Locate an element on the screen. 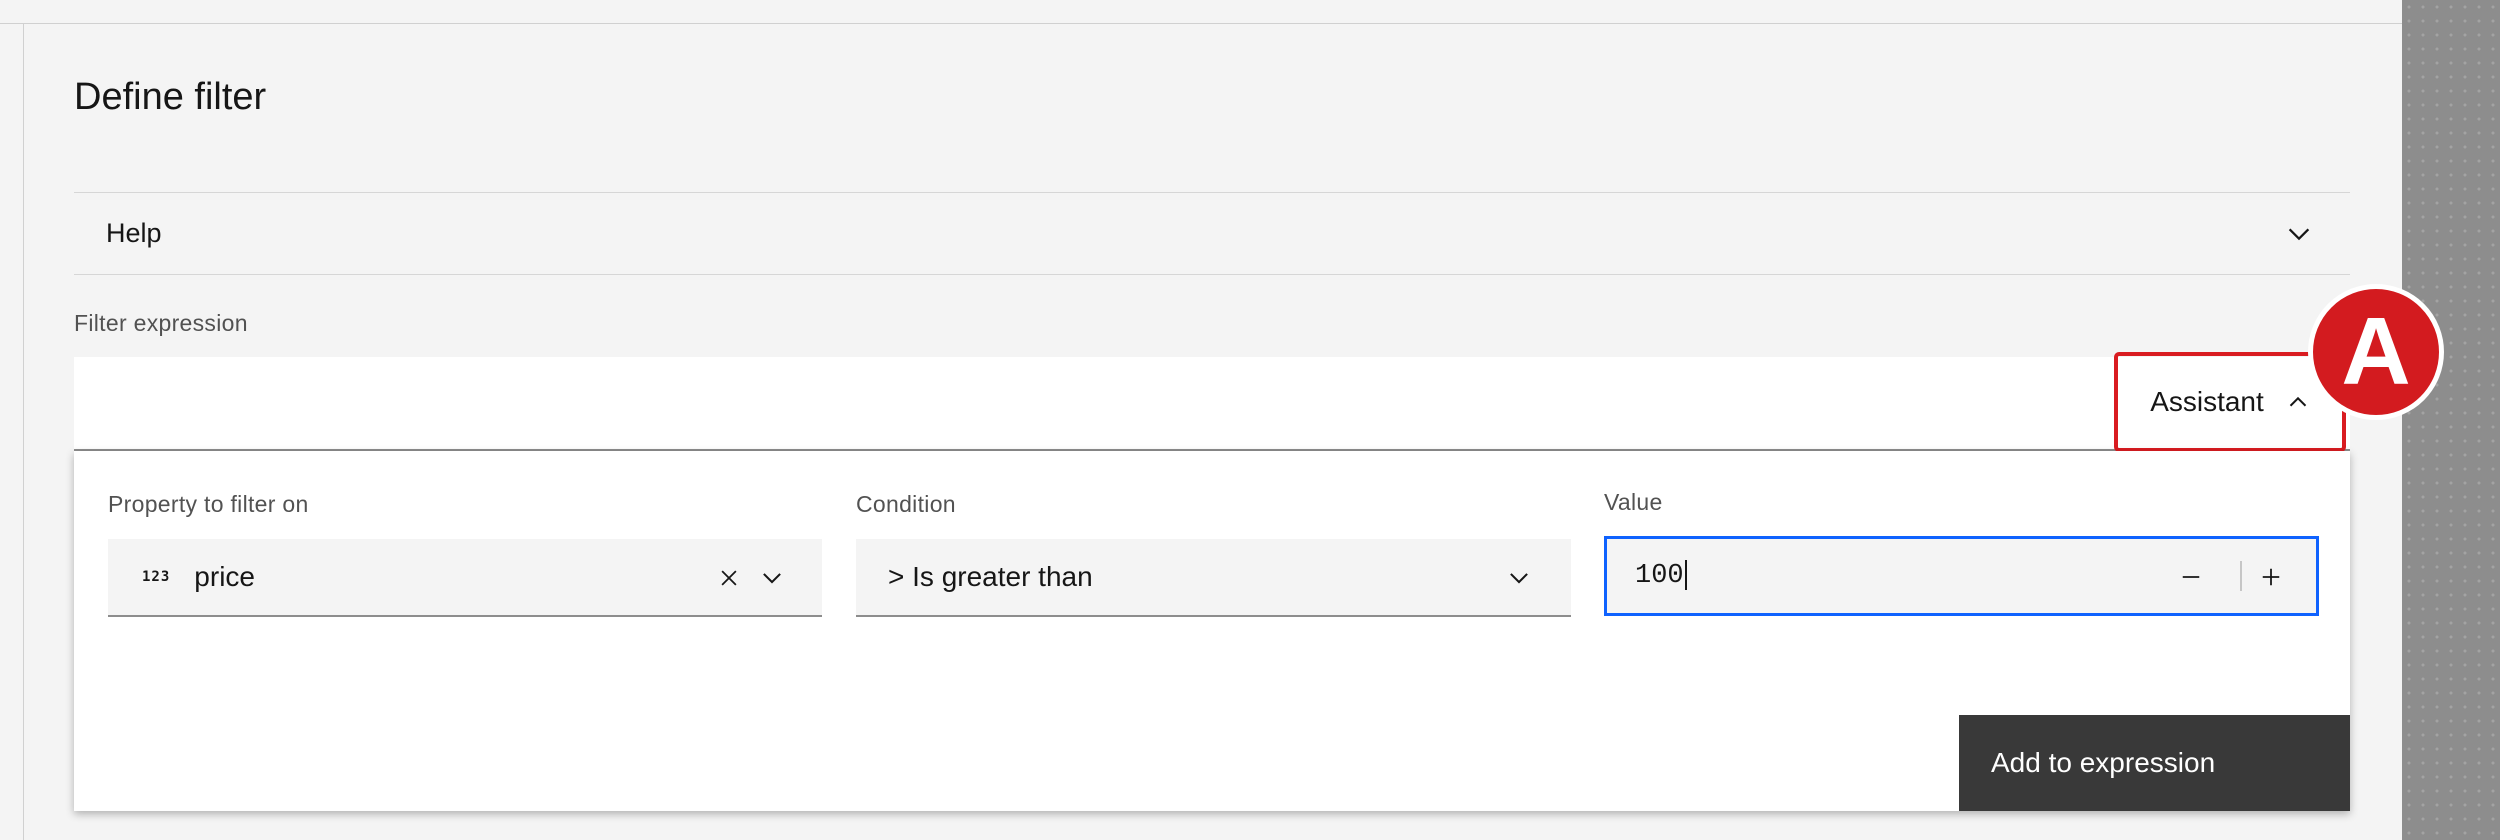 The width and height of the screenshot is (2500, 840). annotation-badge: A is located at coordinates (2376, 352).